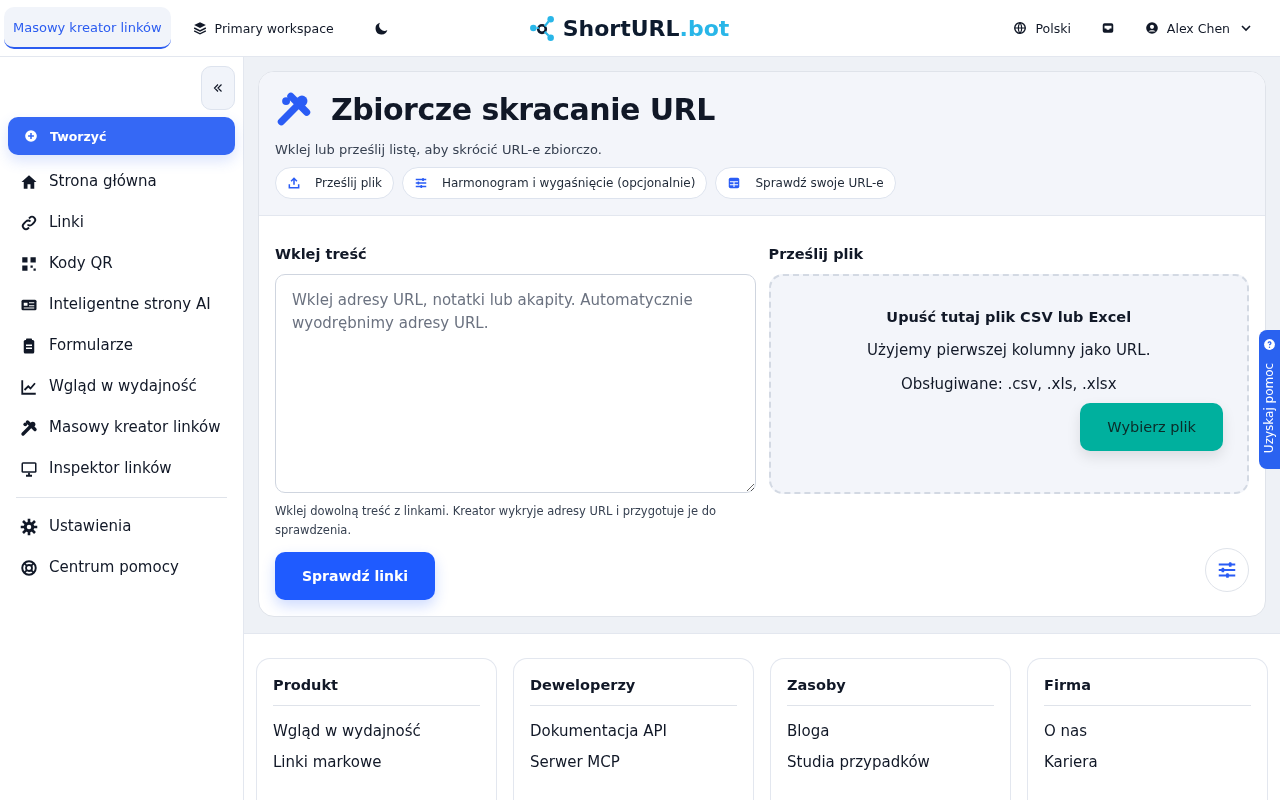 The height and width of the screenshot is (800, 1280). Describe the element at coordinates (890, 691) in the screenshot. I see `footer-heading: Zasoby` at that location.